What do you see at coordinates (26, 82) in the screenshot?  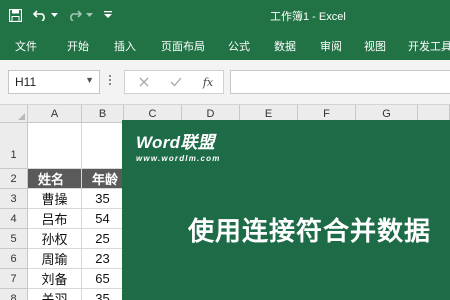 I see `name-box-value: H11` at bounding box center [26, 82].